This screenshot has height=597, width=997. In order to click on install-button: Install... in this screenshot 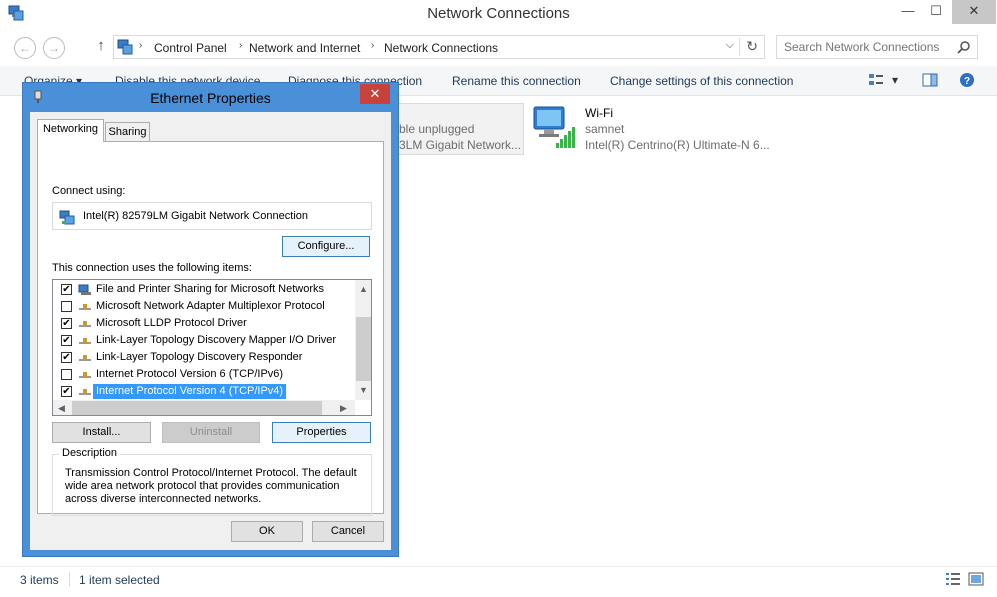, I will do `click(101, 432)`.